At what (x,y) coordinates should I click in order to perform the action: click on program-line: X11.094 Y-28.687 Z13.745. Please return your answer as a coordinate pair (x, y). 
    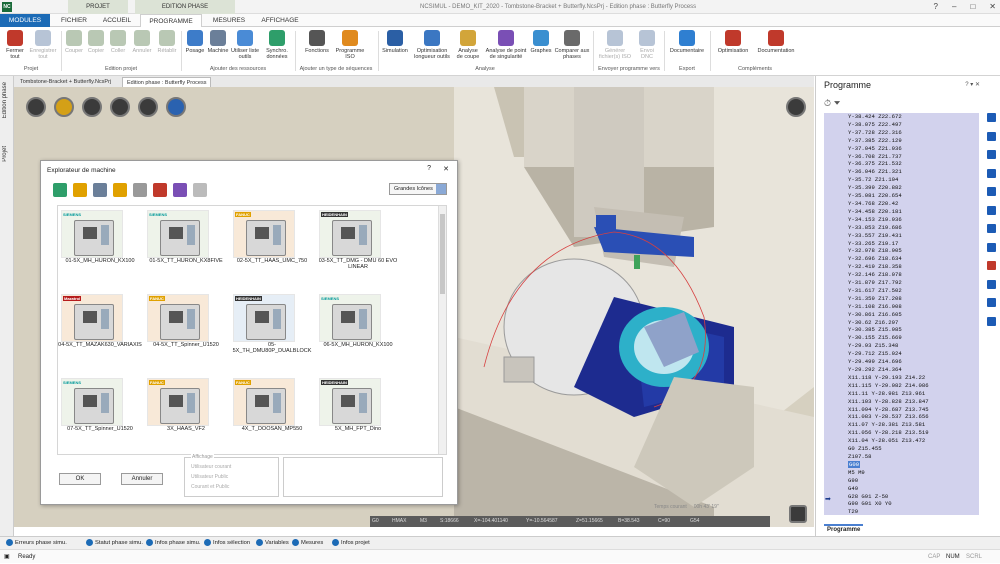
    Looking at the image, I should click on (901, 410).